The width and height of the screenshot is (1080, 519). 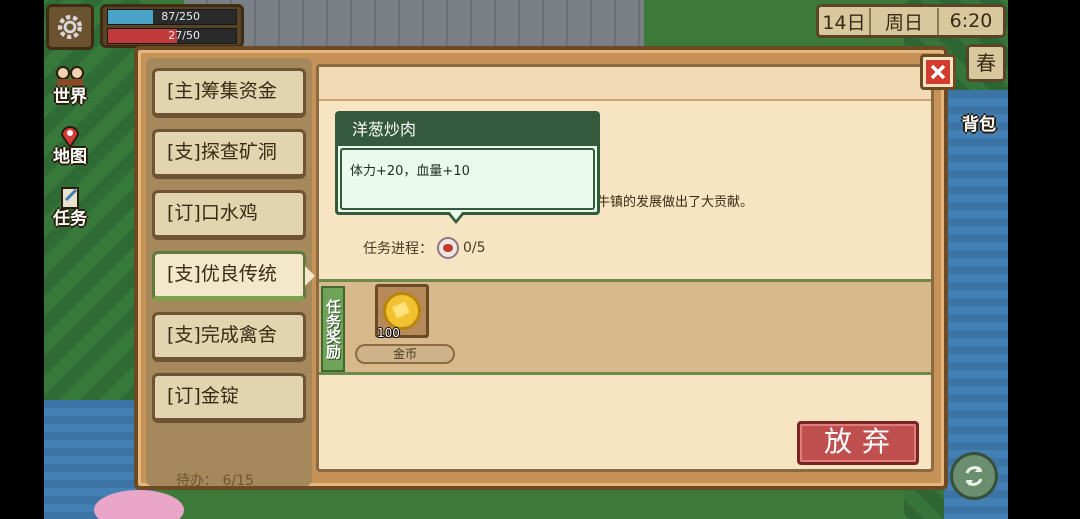 I want to click on refresh-icon, so click(x=974, y=476).